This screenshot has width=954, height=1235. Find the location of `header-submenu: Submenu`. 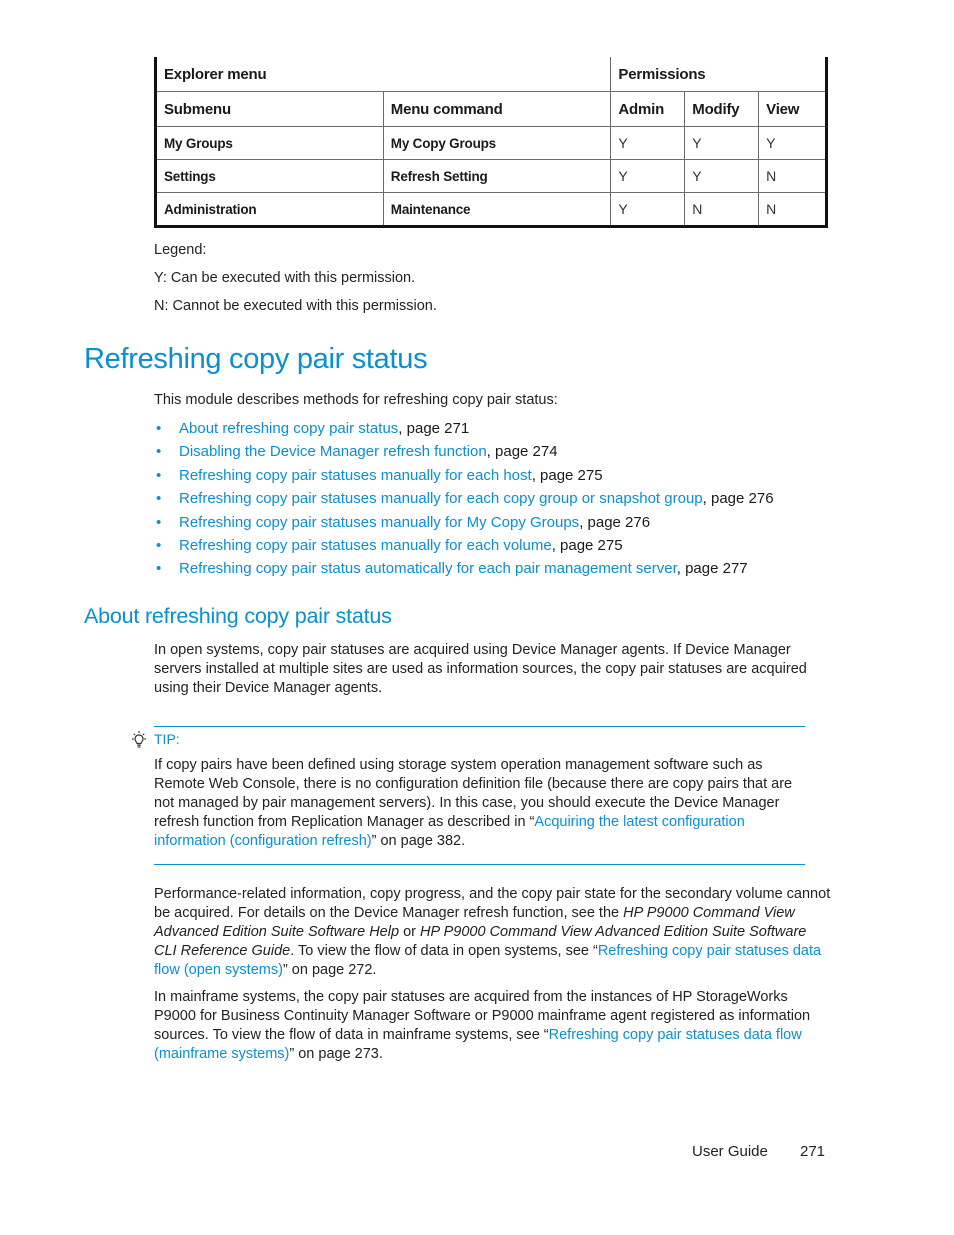

header-submenu: Submenu is located at coordinates (269, 109).